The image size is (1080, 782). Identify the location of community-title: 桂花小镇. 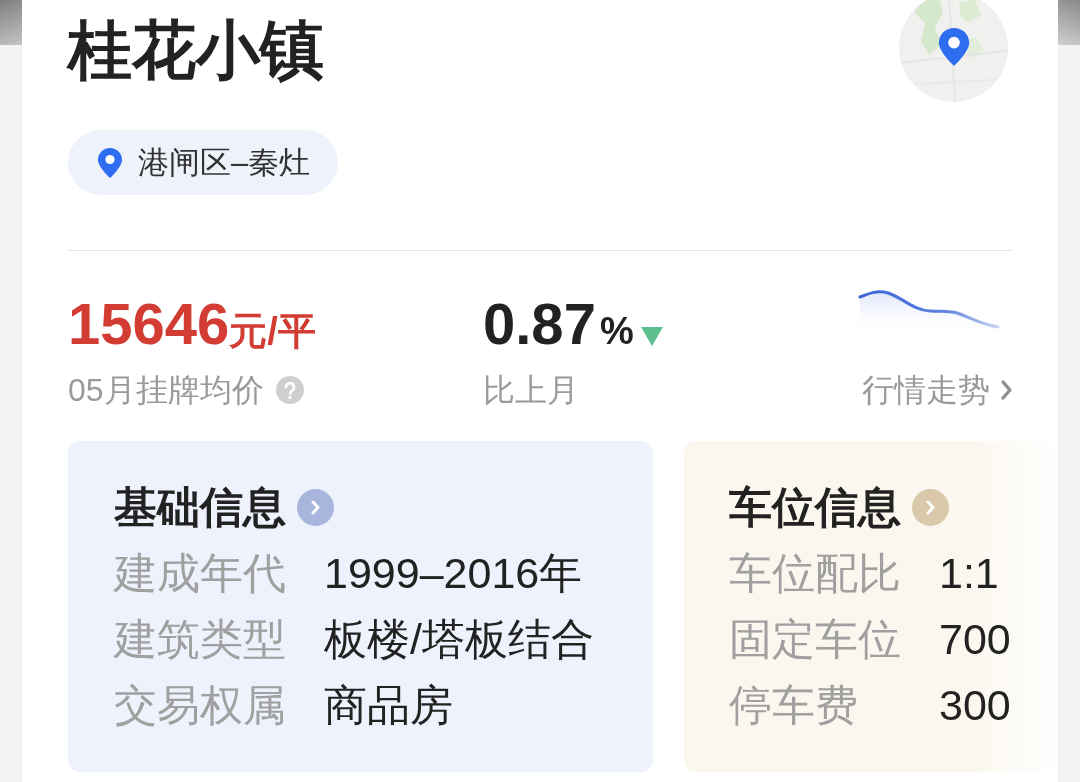
(196, 50).